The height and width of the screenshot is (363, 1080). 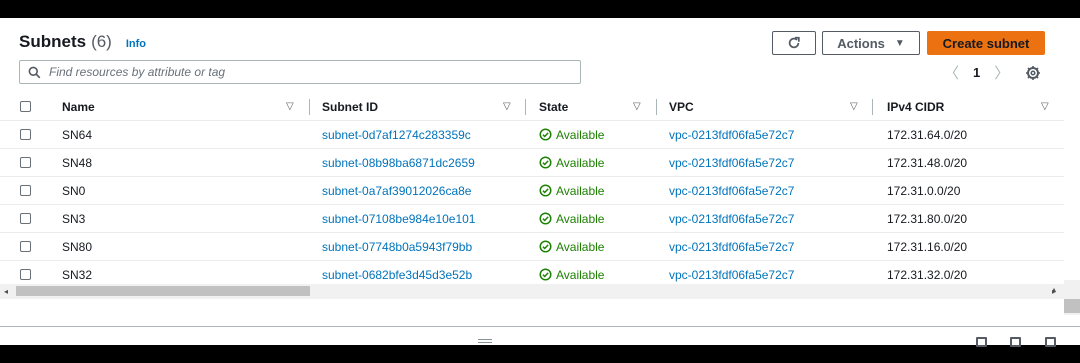 What do you see at coordinates (78, 107) in the screenshot?
I see `column-header-name: Name` at bounding box center [78, 107].